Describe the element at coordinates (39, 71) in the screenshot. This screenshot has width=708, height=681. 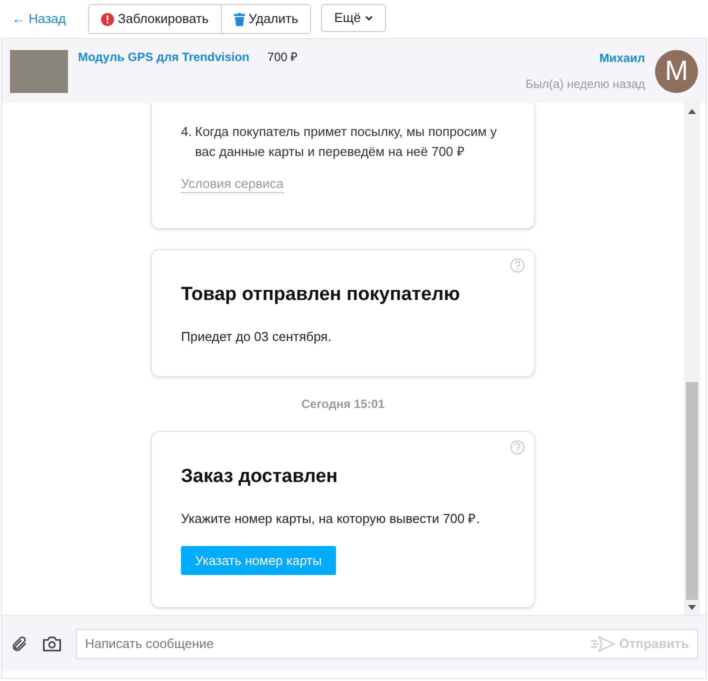
I see `product-photo` at that location.